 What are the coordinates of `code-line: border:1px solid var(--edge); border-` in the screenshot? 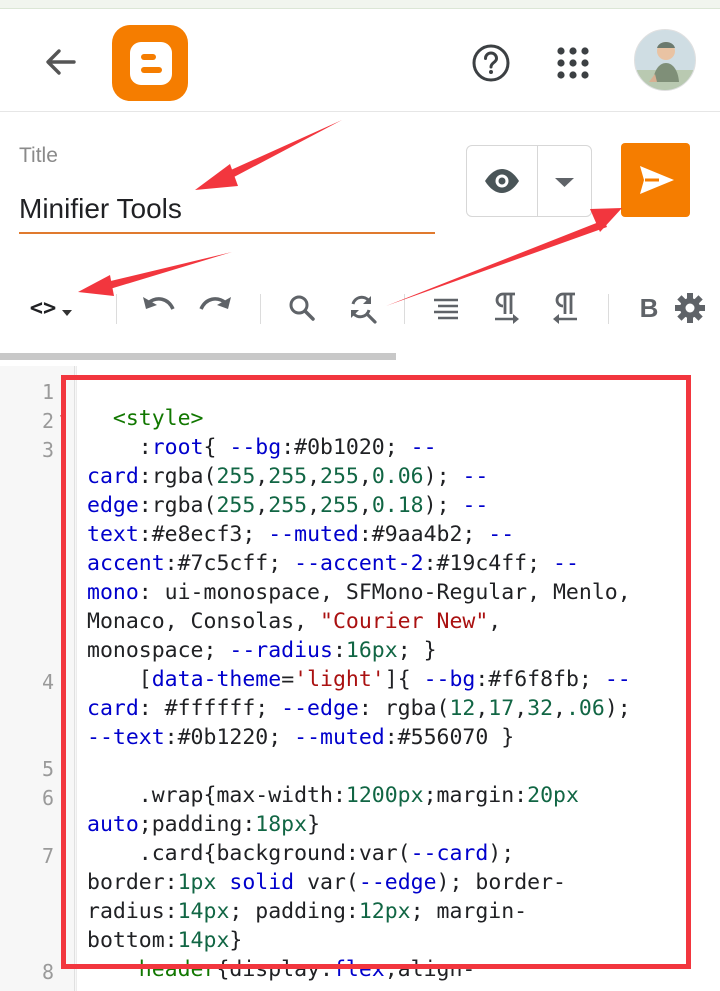 It's located at (326, 882).